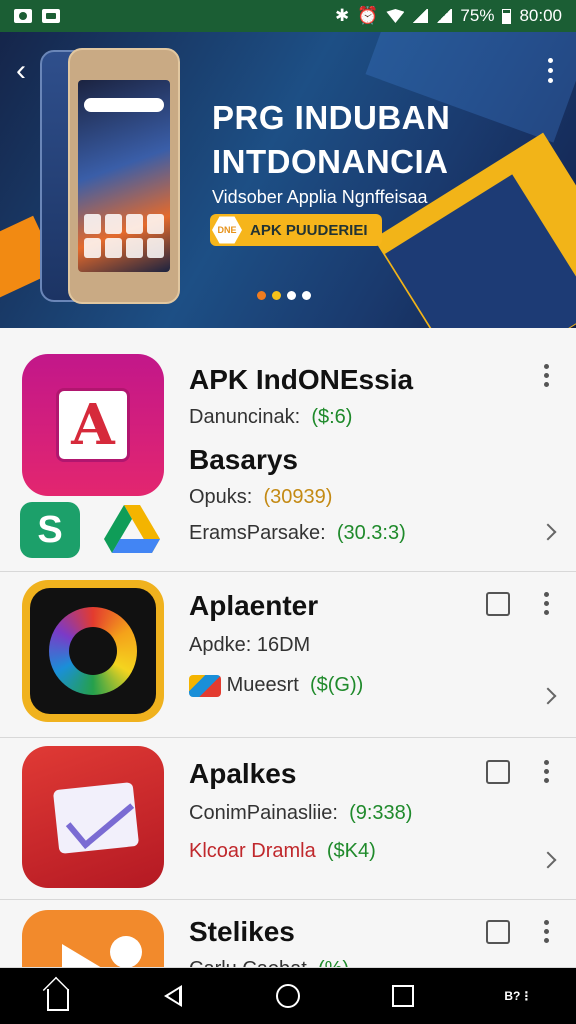 The image size is (576, 1024). I want to click on app-name: Aplaenter, so click(254, 605).